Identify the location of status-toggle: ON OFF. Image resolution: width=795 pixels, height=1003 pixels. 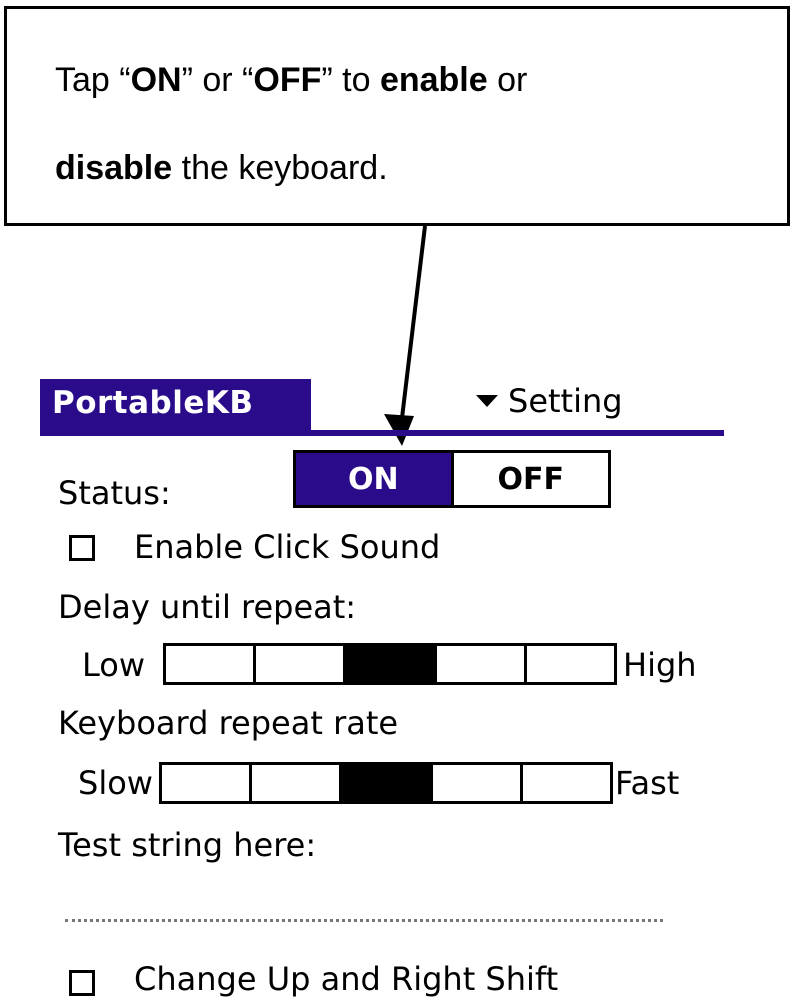
(452, 479).